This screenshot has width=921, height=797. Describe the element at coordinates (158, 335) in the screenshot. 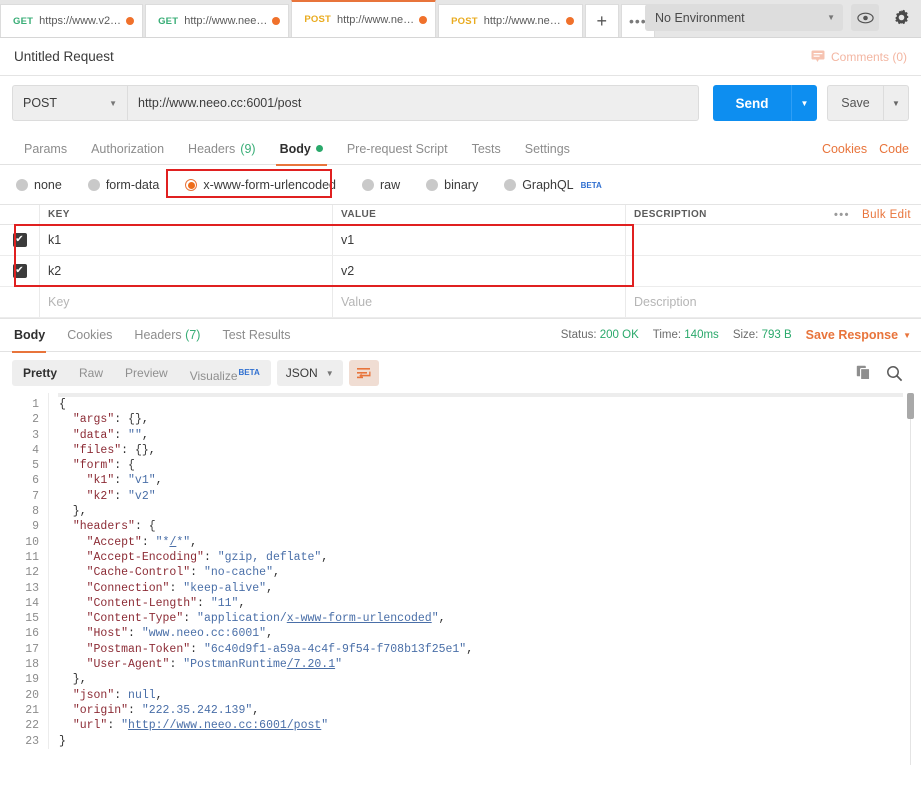

I see `response-tab-label: Headers` at that location.